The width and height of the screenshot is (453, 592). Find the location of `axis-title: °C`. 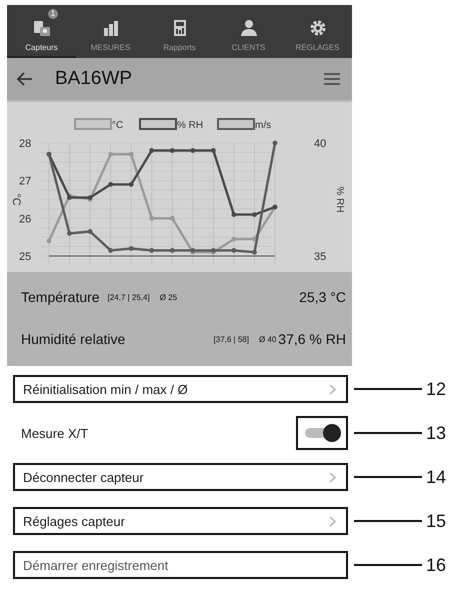

axis-title: °C is located at coordinates (16, 199).